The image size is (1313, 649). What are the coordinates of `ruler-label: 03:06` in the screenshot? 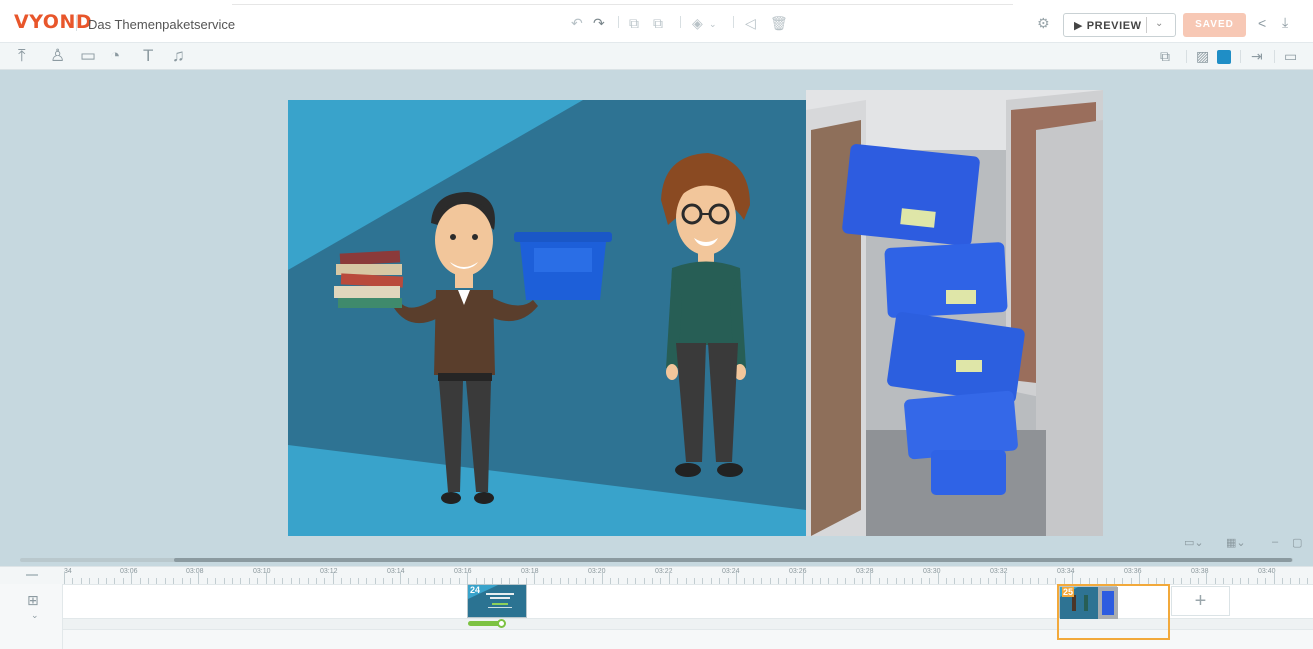 It's located at (129, 571).